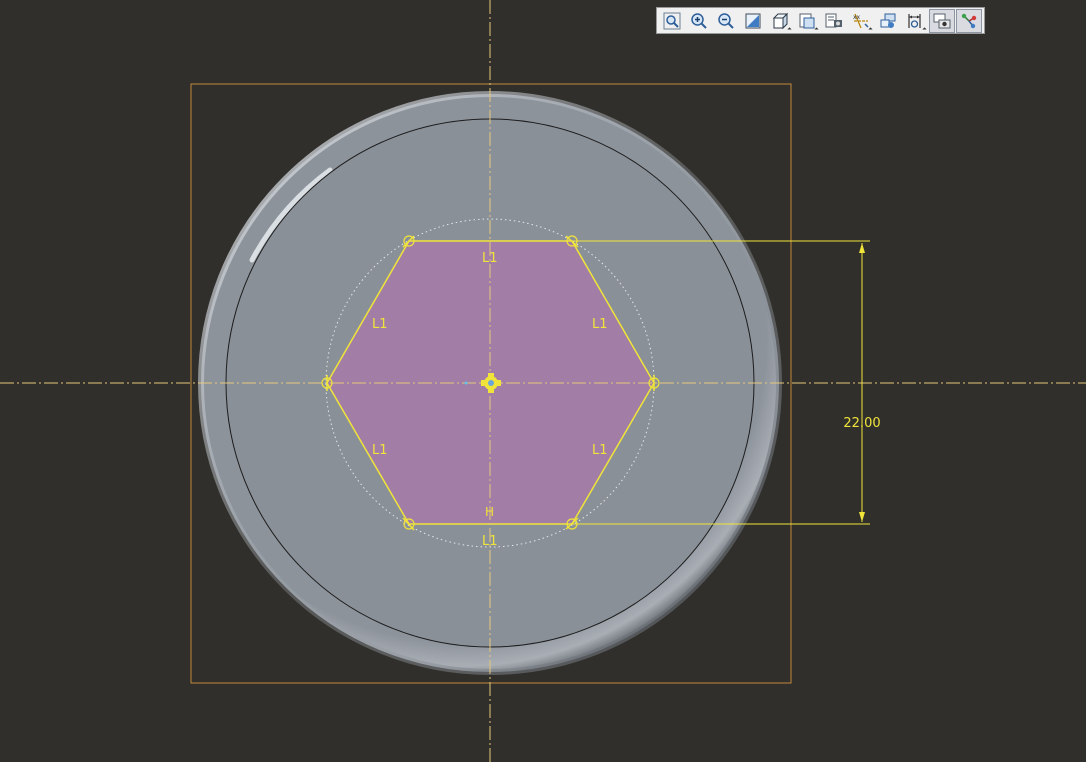  I want to click on zoom-out-button, so click(726, 21).